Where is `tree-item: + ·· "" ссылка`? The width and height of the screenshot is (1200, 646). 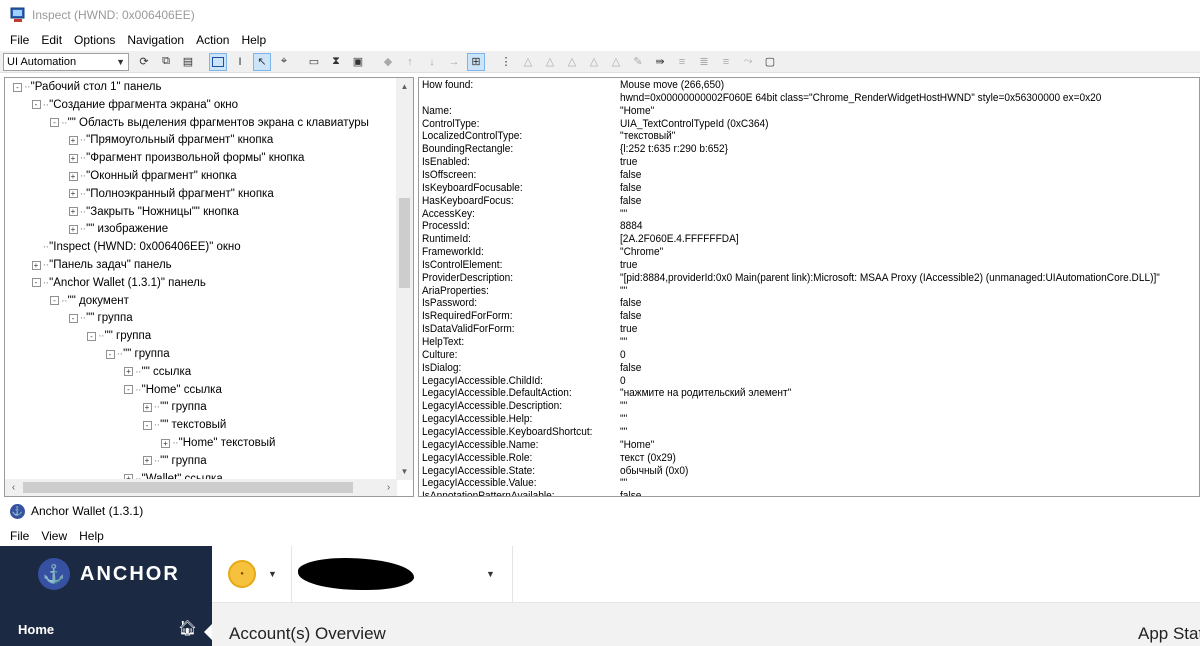 tree-item: + ·· "" ссылка is located at coordinates (157, 372).